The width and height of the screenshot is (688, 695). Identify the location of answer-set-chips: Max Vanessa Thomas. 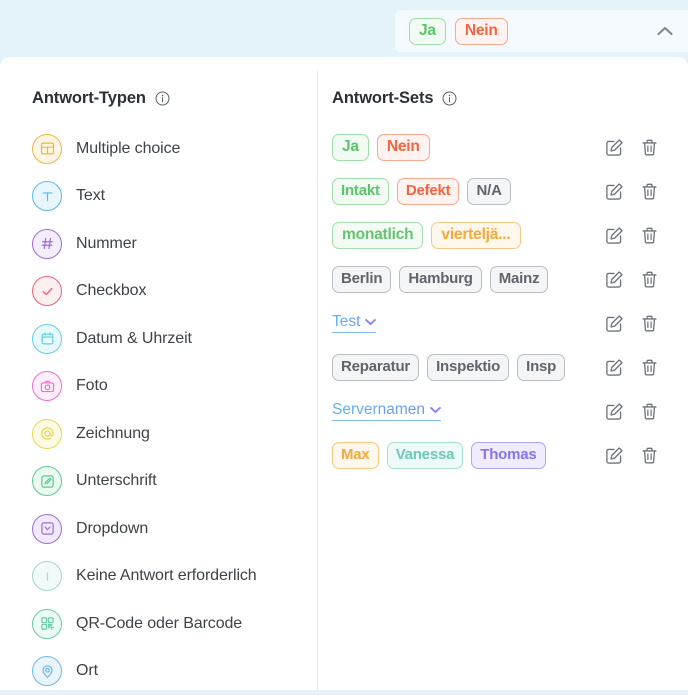
(439, 455).